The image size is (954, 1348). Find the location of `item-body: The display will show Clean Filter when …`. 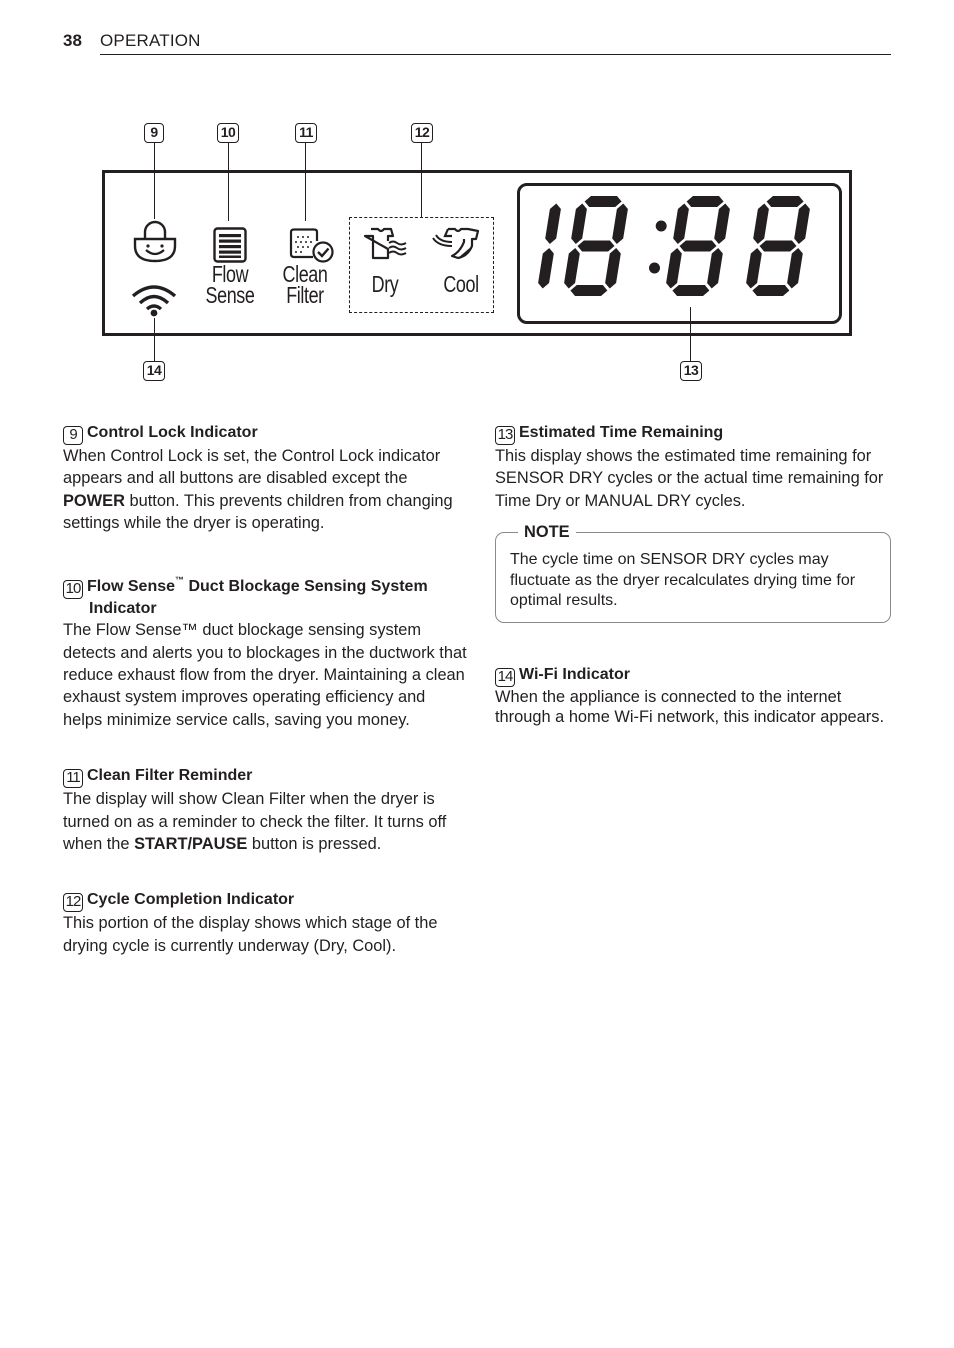

item-body: The display will show Clean Filter when … is located at coordinates (255, 821).